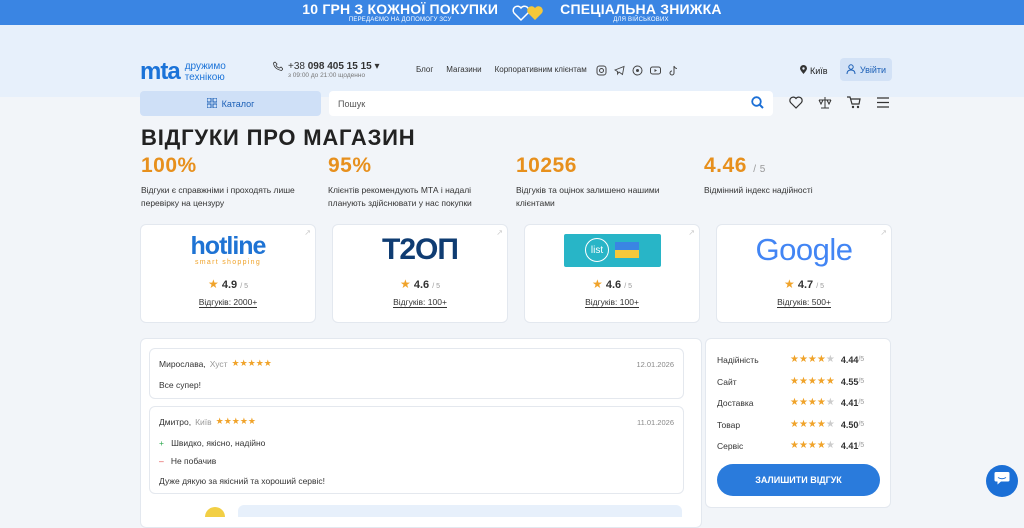 Image resolution: width=1024 pixels, height=528 pixels. I want to click on nav-stores: Магазини, so click(463, 69).